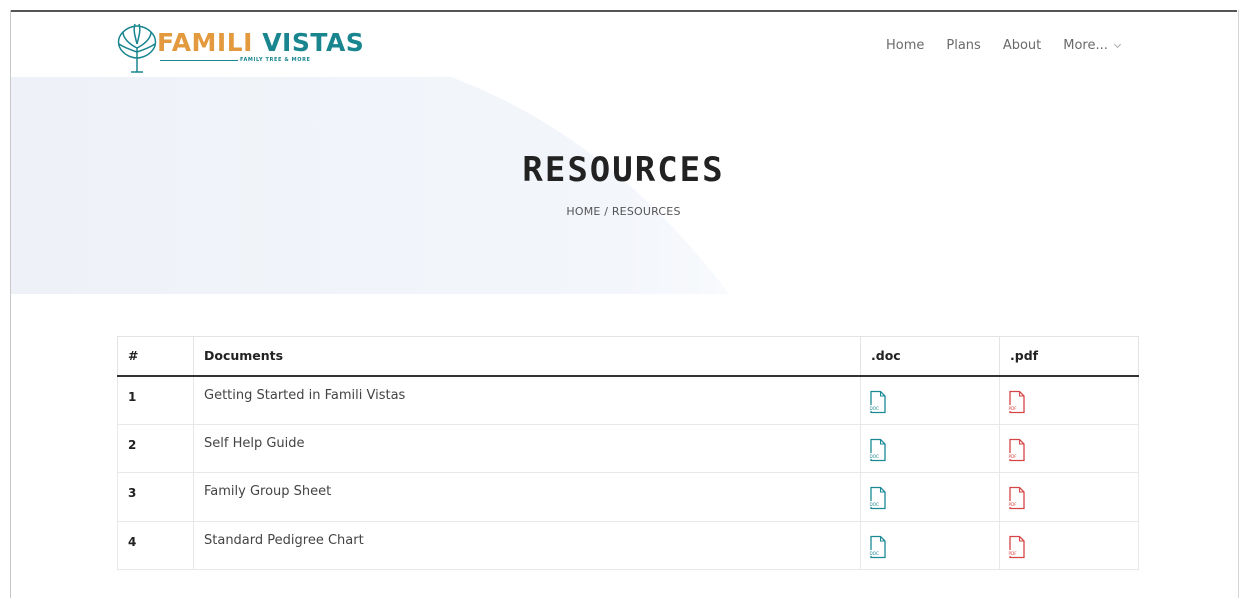 Image resolution: width=1247 pixels, height=598 pixels. What do you see at coordinates (275, 60) in the screenshot?
I see `brand-tagline: FAMILY TREE & MORE` at bounding box center [275, 60].